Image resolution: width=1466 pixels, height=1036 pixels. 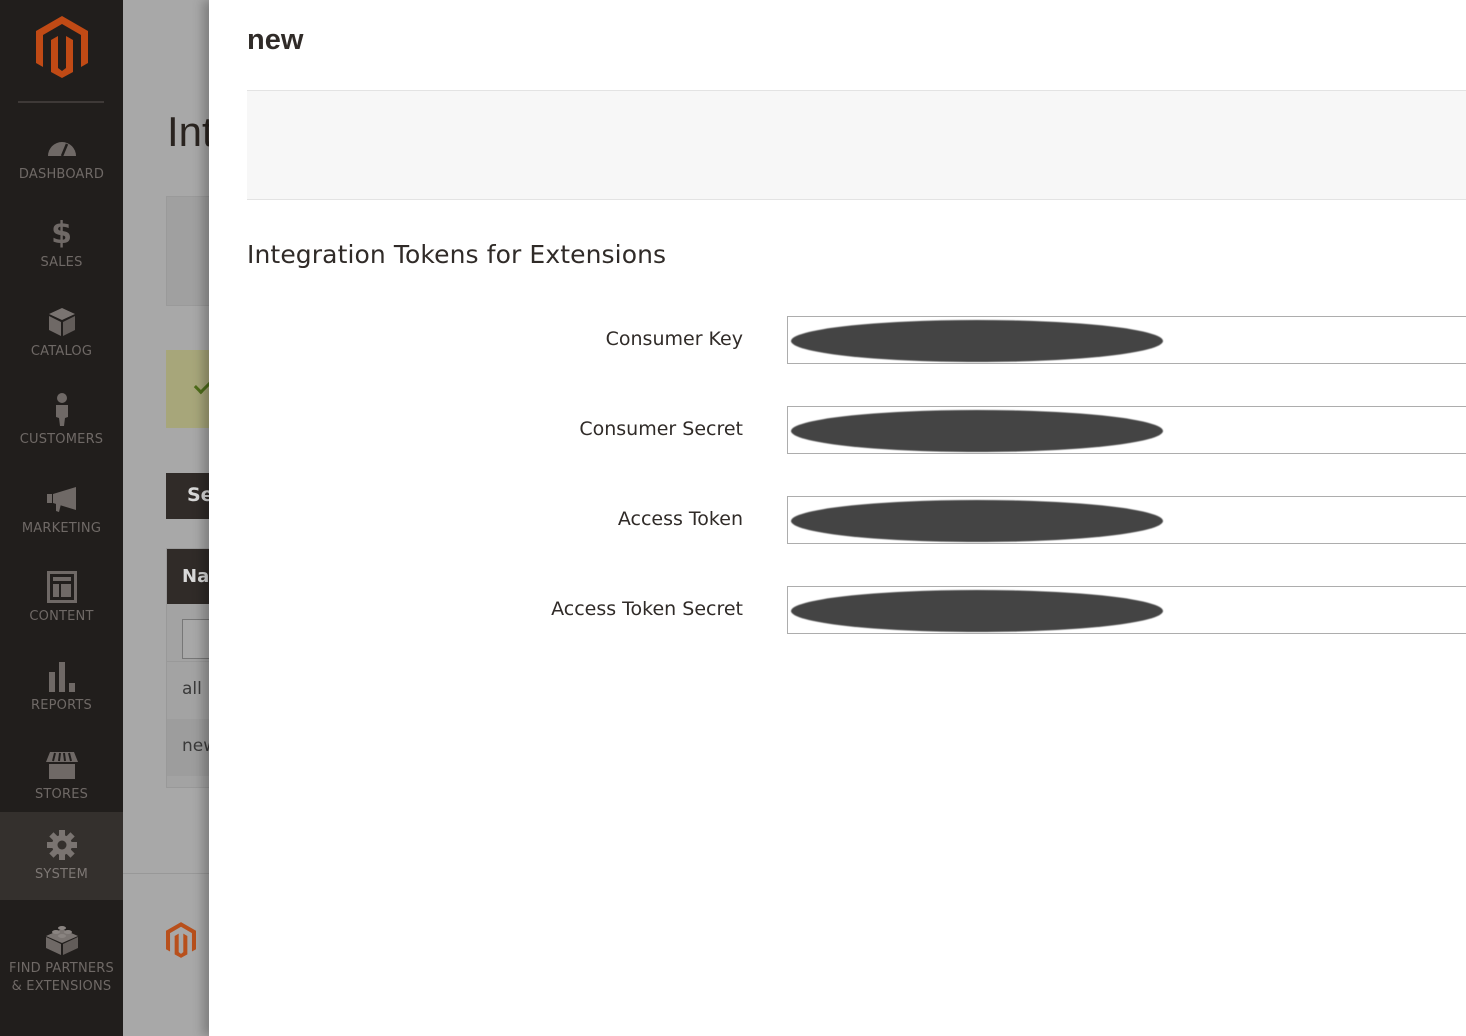 I want to click on consumer-key-label: Consumer Key, so click(x=674, y=339).